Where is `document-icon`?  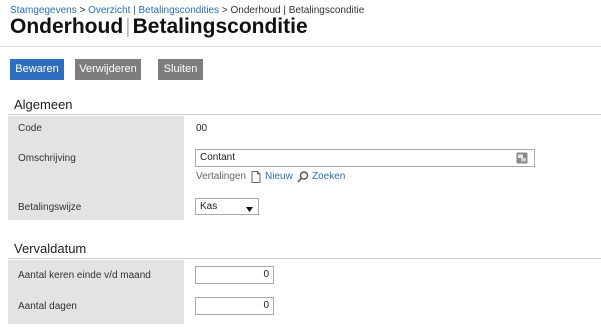
document-icon is located at coordinates (256, 176).